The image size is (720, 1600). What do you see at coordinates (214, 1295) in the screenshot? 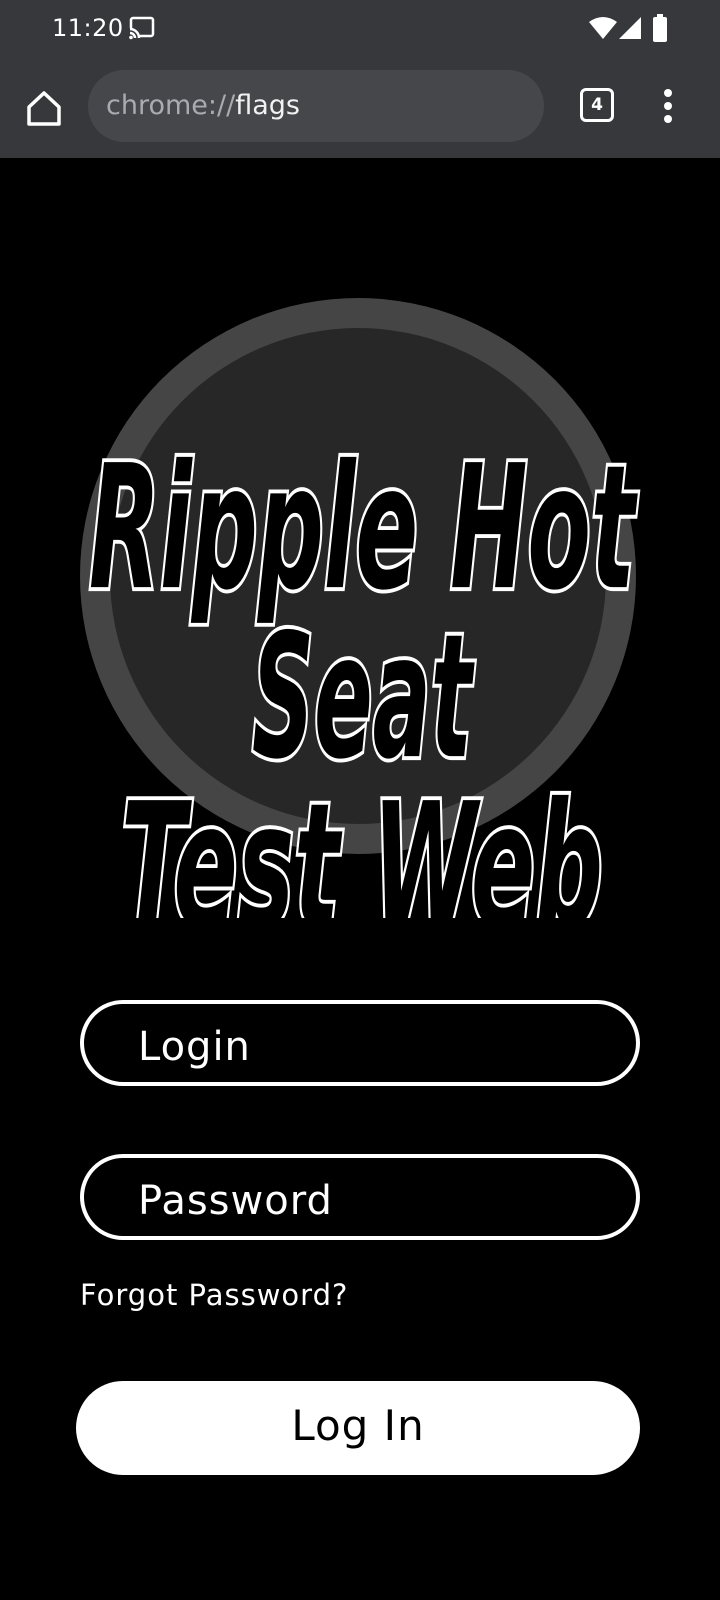
I see `forgot-password-link: Forgot Password?` at bounding box center [214, 1295].